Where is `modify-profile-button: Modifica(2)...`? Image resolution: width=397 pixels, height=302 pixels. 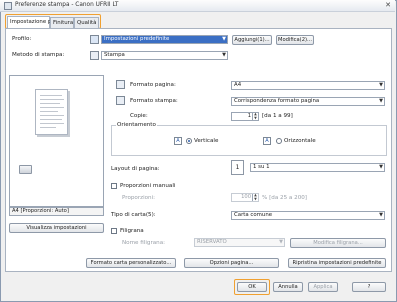
modify-profile-button: Modifica(2)... is located at coordinates (295, 40).